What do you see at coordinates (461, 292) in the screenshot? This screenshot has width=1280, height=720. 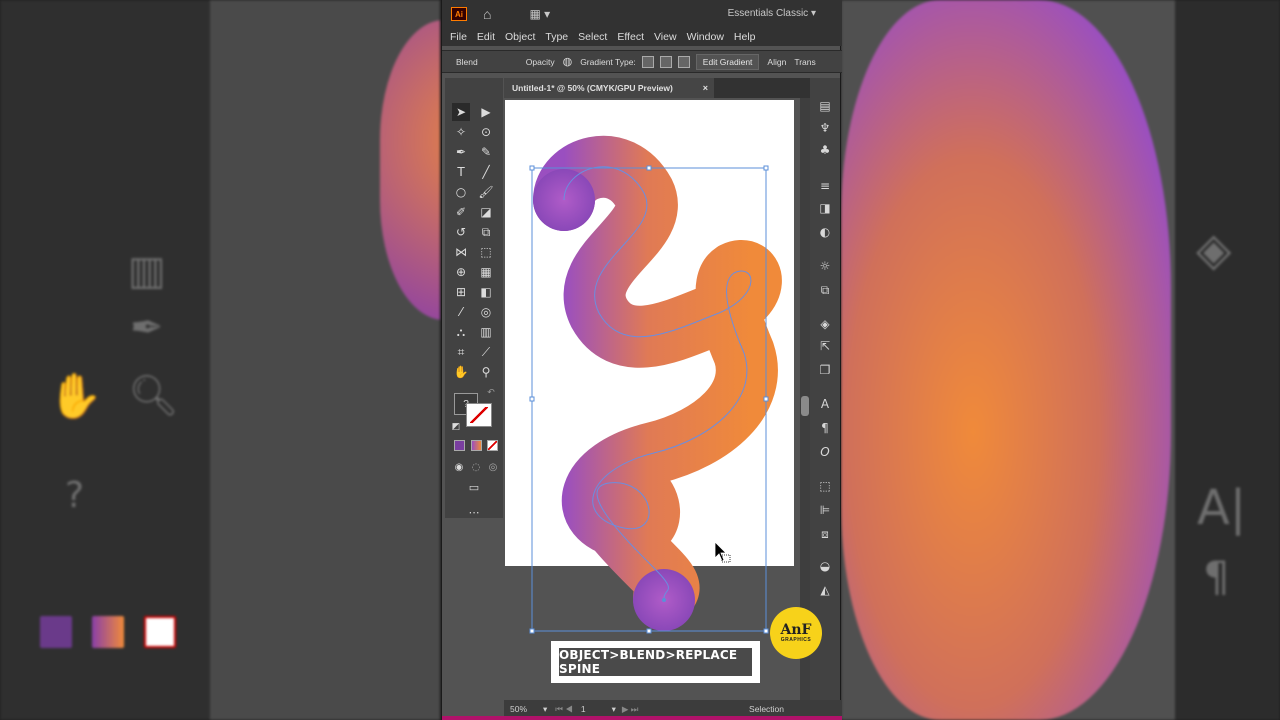 I see `mesh-tool-icon: ⊞` at bounding box center [461, 292].